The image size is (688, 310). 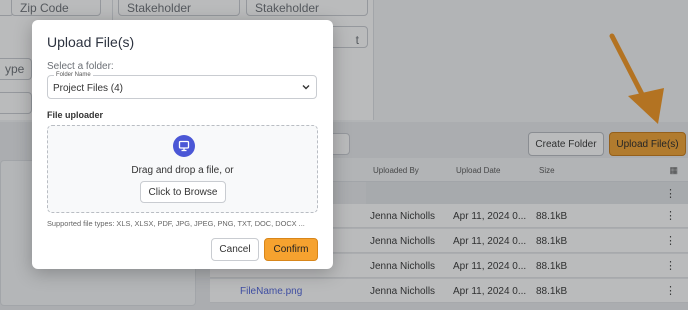 What do you see at coordinates (88, 88) in the screenshot?
I see `folder-select-value: Project Files (4)` at bounding box center [88, 88].